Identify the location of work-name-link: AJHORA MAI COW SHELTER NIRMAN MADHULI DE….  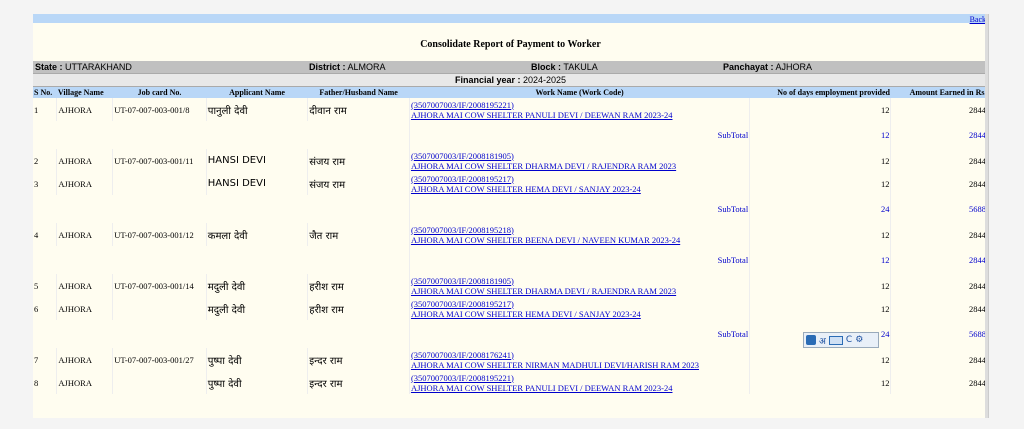
(579, 365).